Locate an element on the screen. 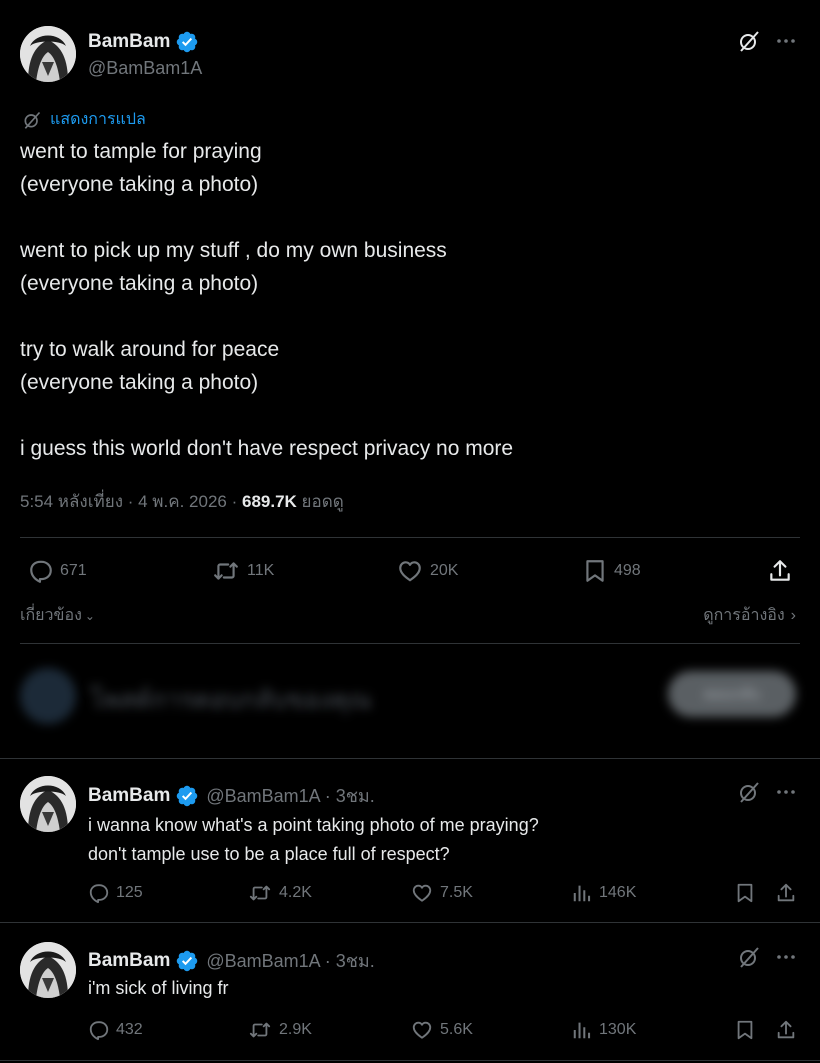 This screenshot has width=820, height=1063. quotes-label: ดูการอ้างอิง is located at coordinates (744, 615).